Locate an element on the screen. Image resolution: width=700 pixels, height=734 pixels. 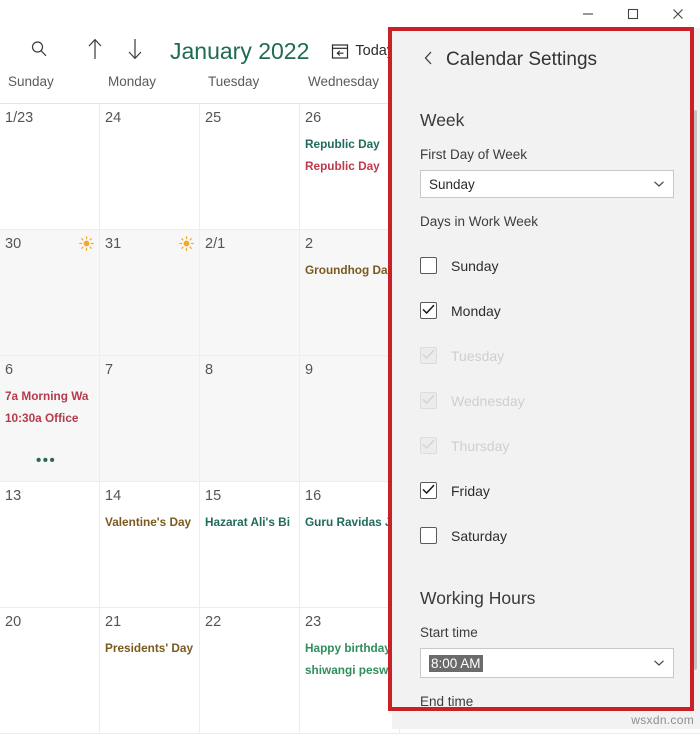
day-cell-header: 16 is located at coordinates (349, 498).